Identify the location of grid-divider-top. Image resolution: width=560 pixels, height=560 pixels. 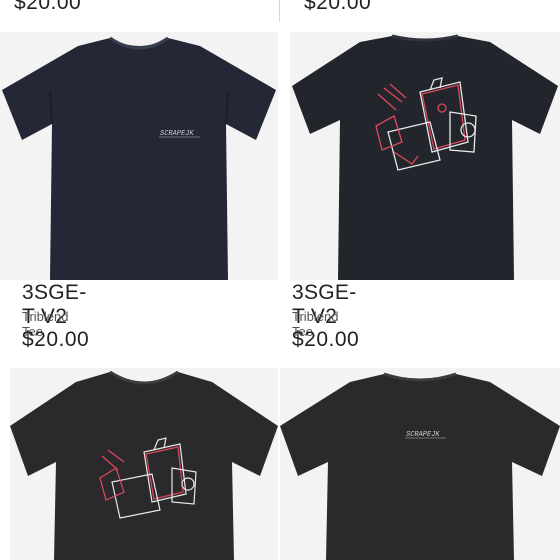
(279, 11).